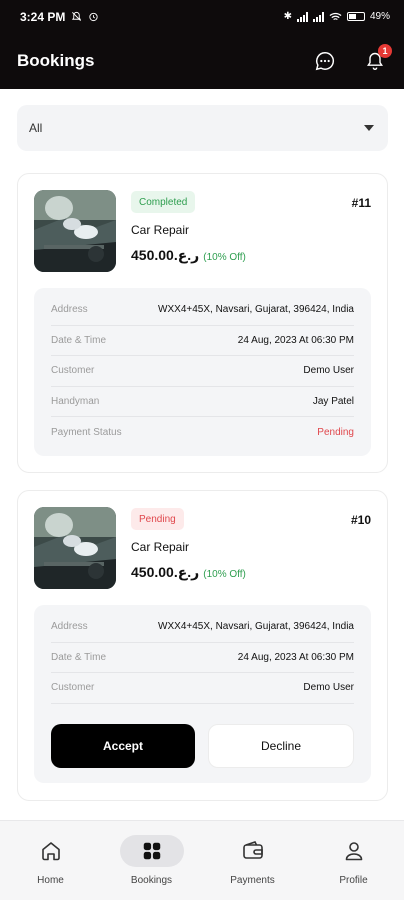 This screenshot has width=404, height=900. What do you see at coordinates (287, 16) in the screenshot?
I see `bluetooth-icon: ✱` at bounding box center [287, 16].